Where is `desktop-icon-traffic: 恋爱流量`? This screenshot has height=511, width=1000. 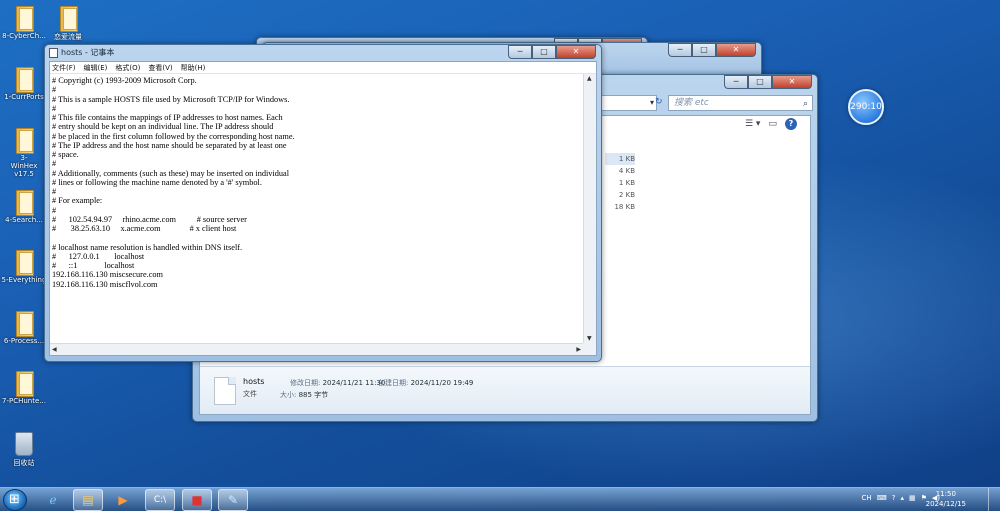 desktop-icon-traffic: 恋爱流量 is located at coordinates (68, 24).